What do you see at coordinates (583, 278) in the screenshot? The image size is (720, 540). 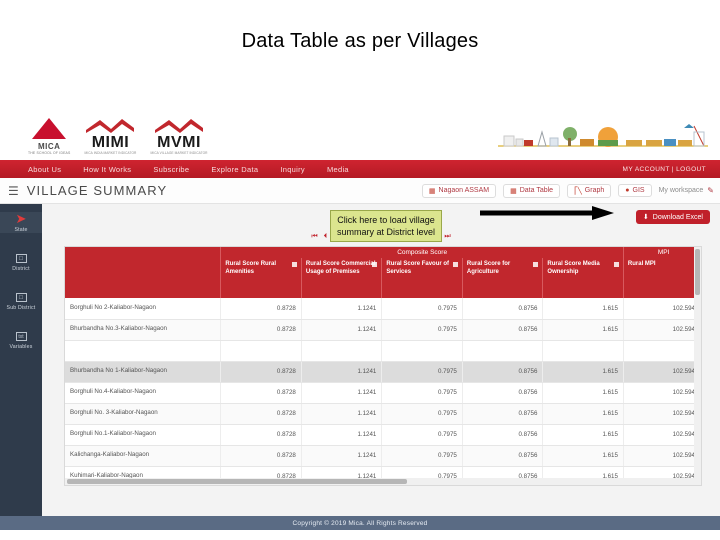 I see `col-media-ownership: Rural Score Media Ownership` at bounding box center [583, 278].